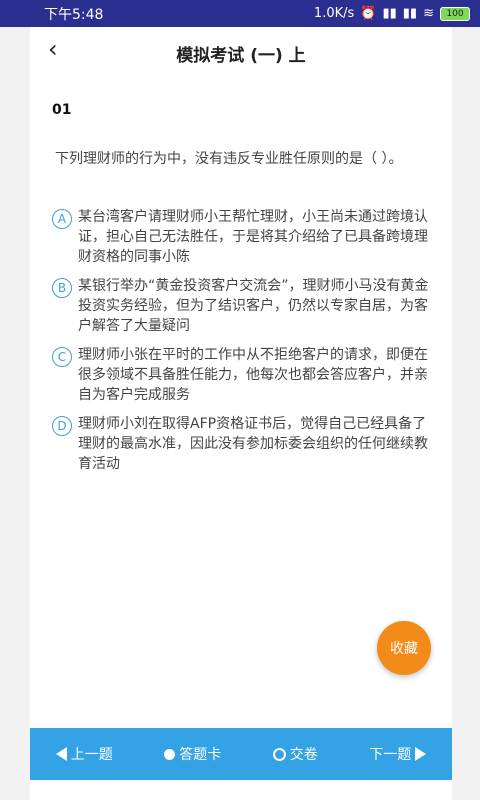 The width and height of the screenshot is (480, 800). I want to click on answer-card-button: 答题卡, so click(192, 754).